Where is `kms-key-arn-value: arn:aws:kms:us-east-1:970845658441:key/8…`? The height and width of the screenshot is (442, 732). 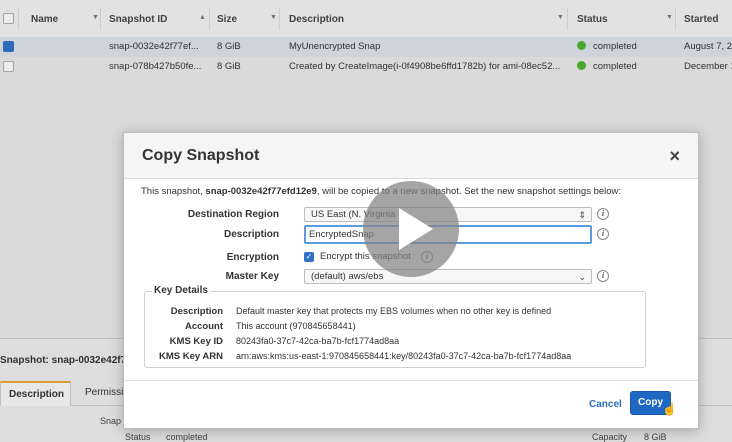
kms-key-arn-value: arn:aws:kms:us-east-1:970845658441:key/8… is located at coordinates (404, 356).